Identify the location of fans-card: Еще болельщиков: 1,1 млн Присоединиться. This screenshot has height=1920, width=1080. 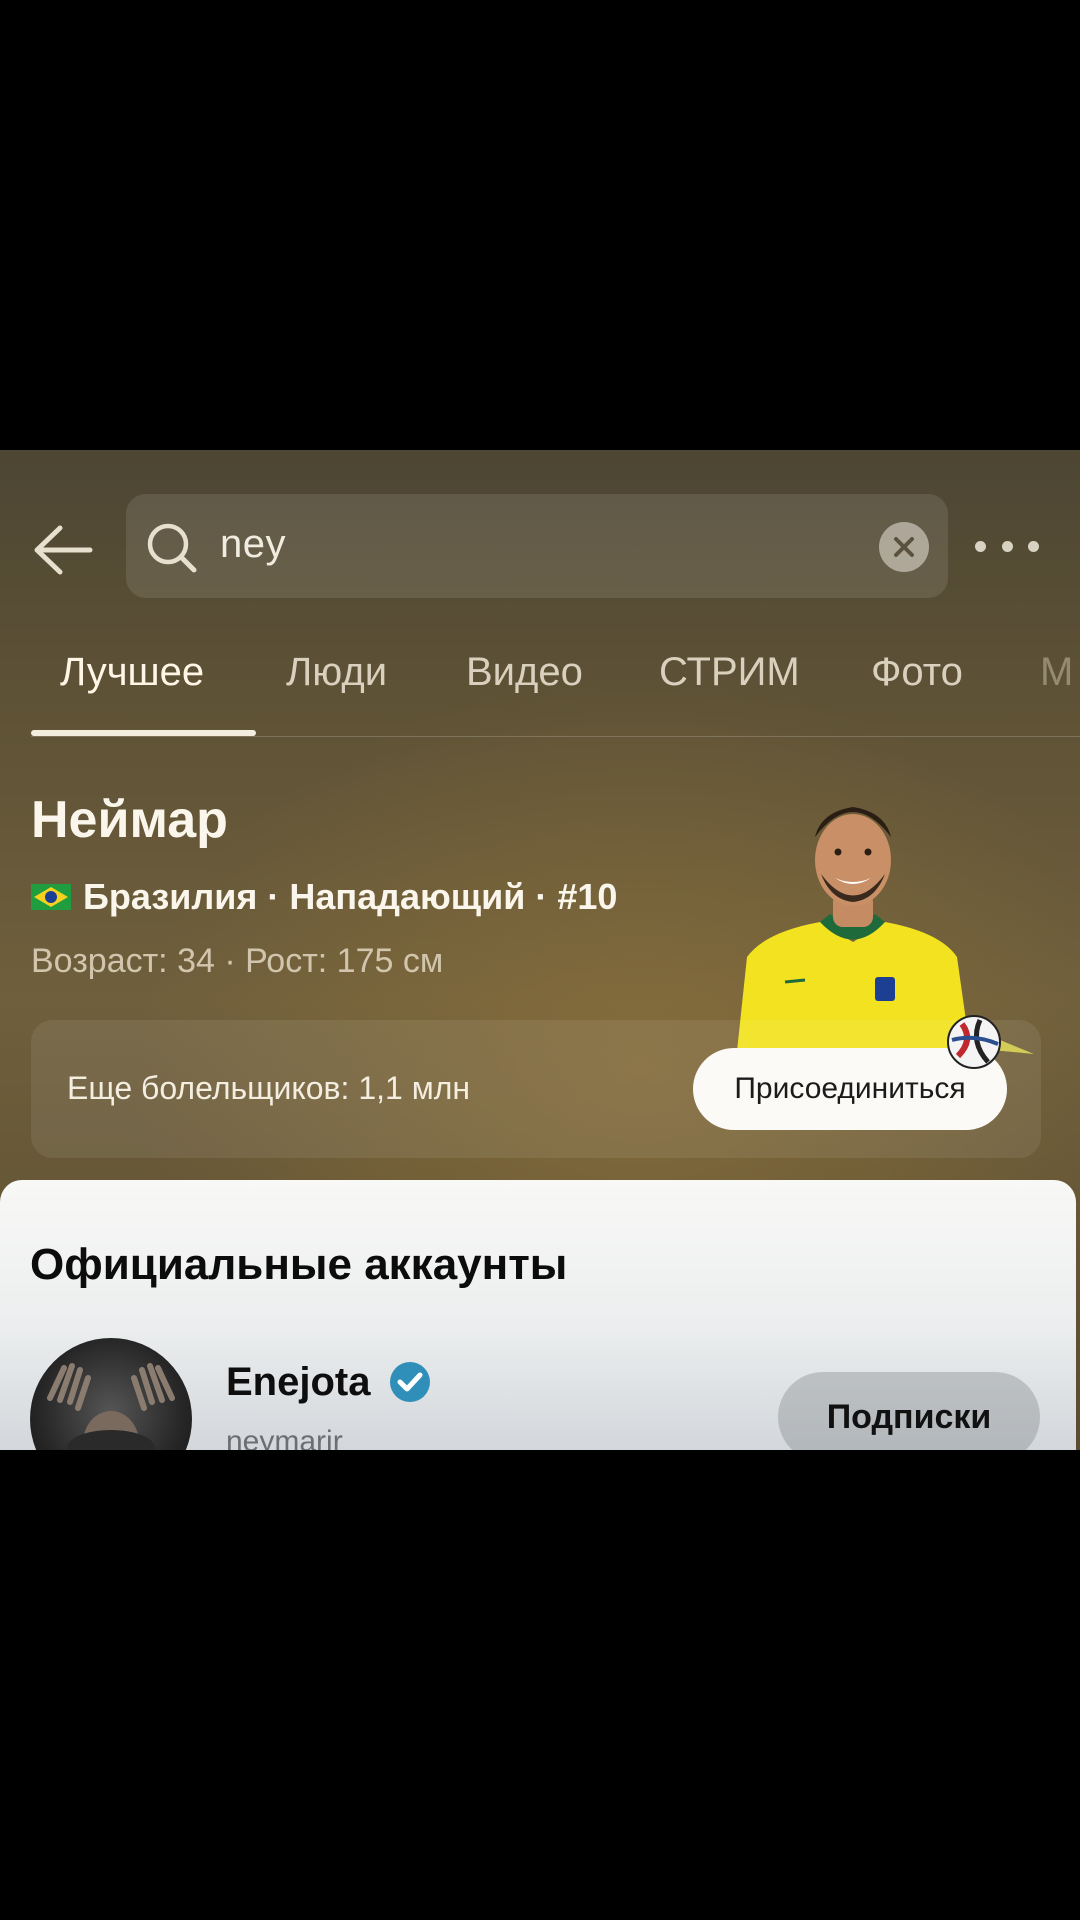
(536, 1089).